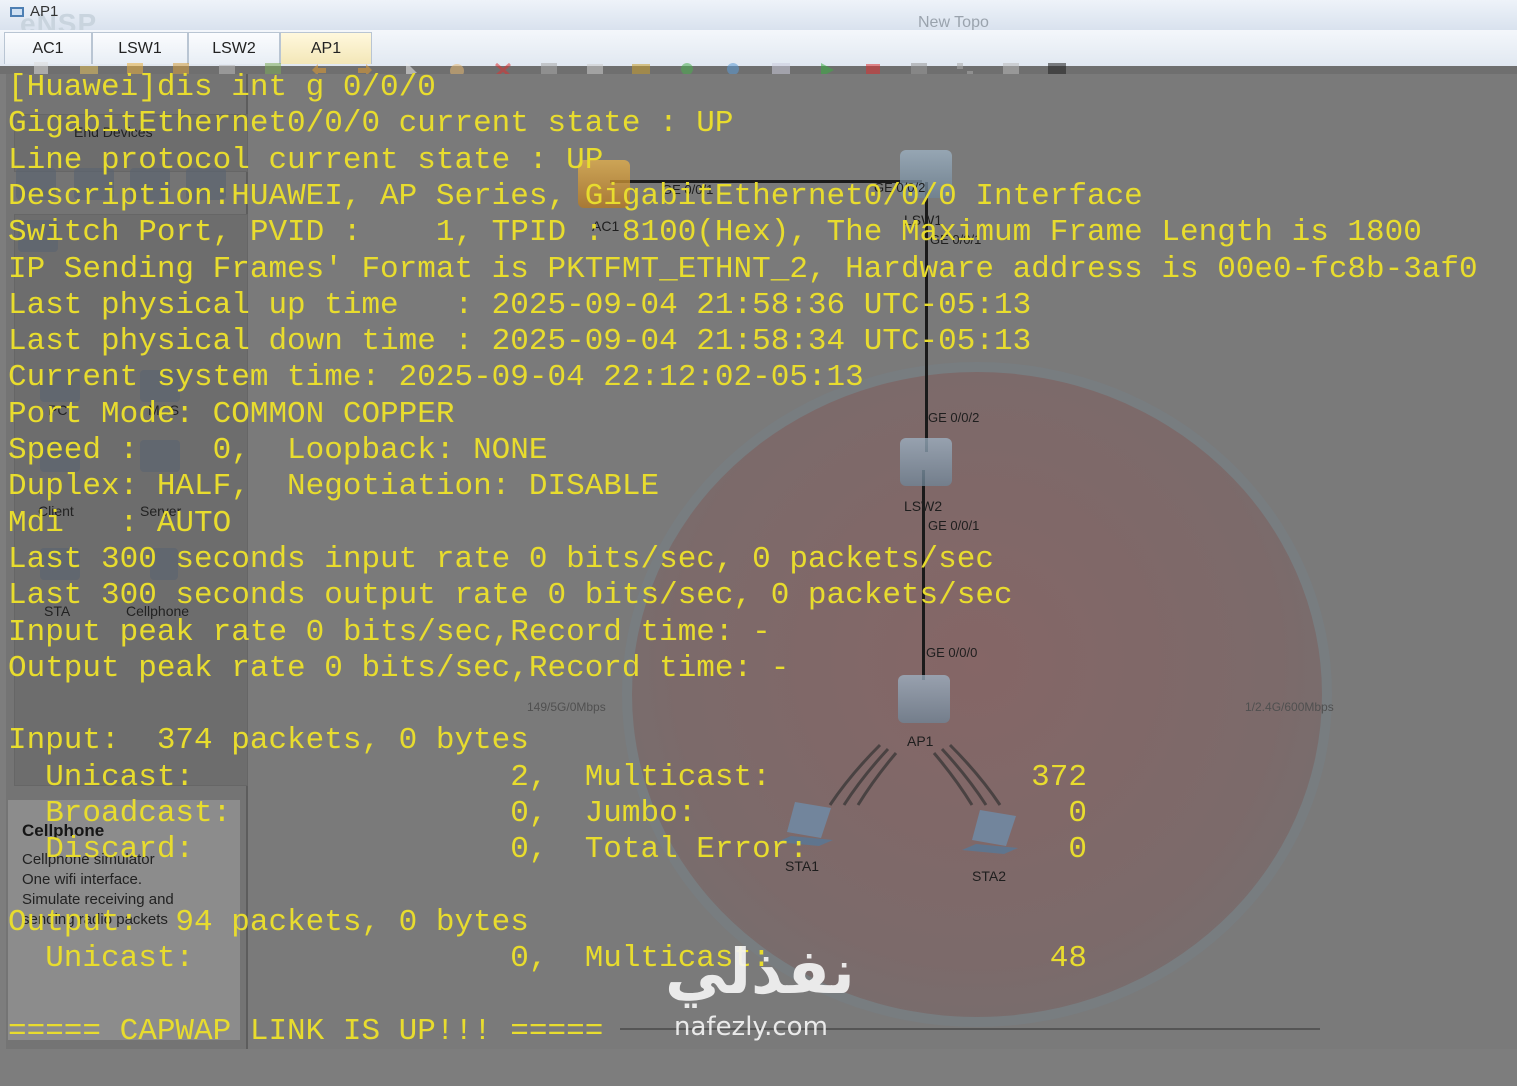 This screenshot has width=1517, height=1086. Describe the element at coordinates (760, 971) in the screenshot. I see `watermark-logo-arabic: نفذلي` at that location.